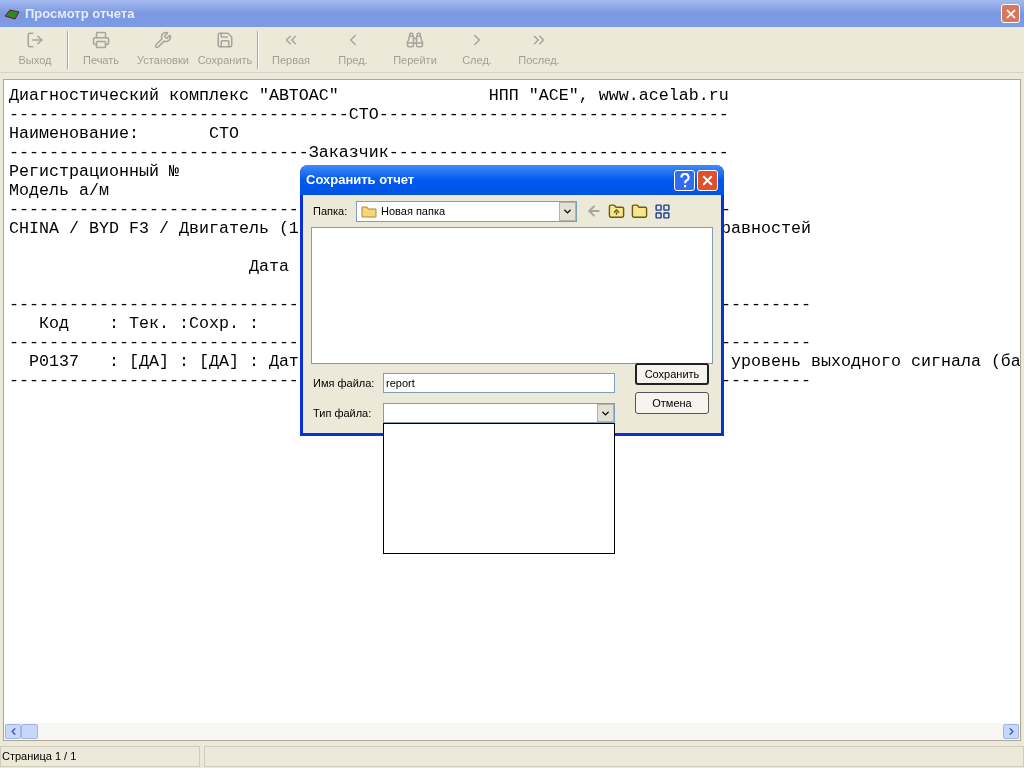 The image size is (1024, 768). I want to click on scroll-left-button, so click(13, 731).